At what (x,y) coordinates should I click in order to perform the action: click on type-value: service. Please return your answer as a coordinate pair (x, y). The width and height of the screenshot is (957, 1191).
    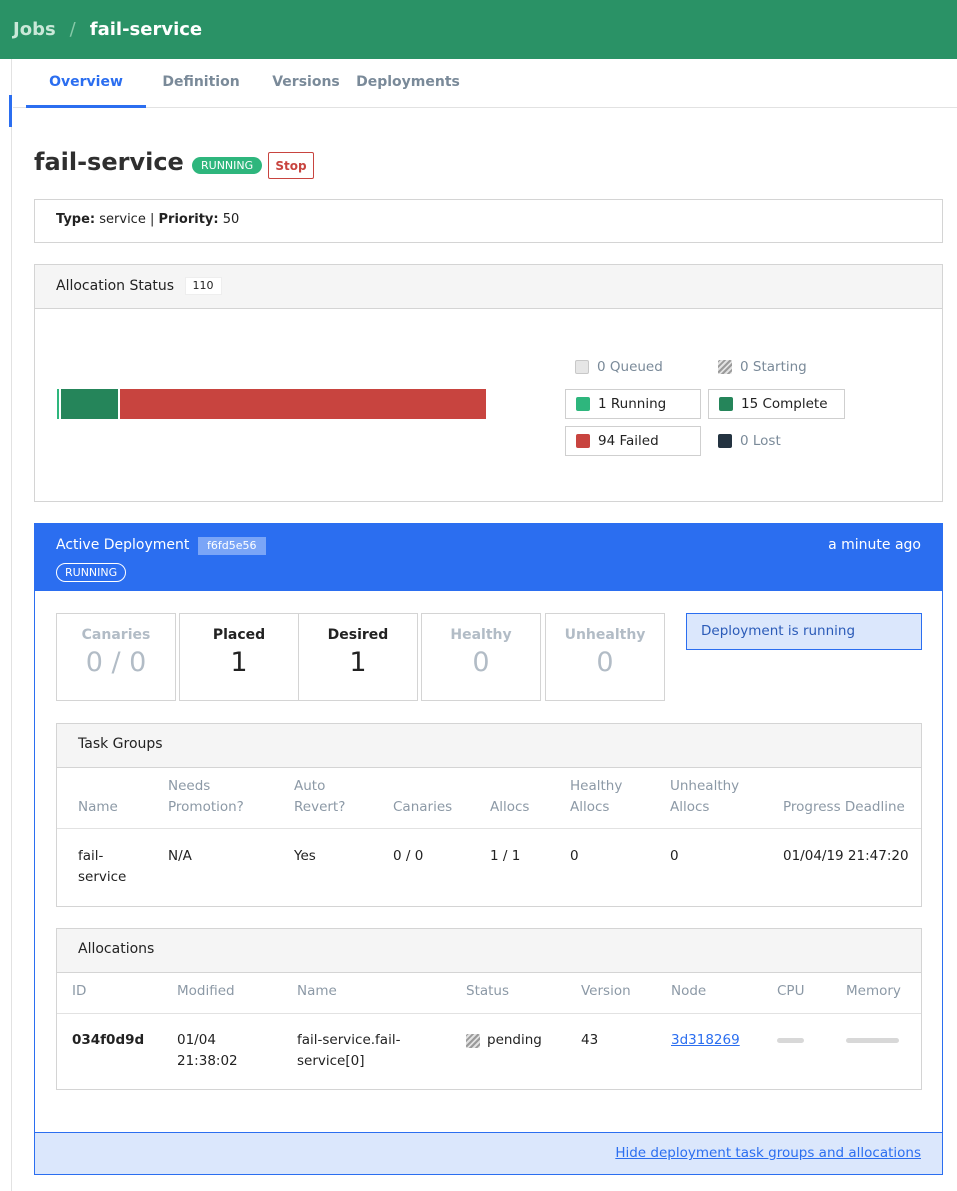
    Looking at the image, I should click on (122, 219).